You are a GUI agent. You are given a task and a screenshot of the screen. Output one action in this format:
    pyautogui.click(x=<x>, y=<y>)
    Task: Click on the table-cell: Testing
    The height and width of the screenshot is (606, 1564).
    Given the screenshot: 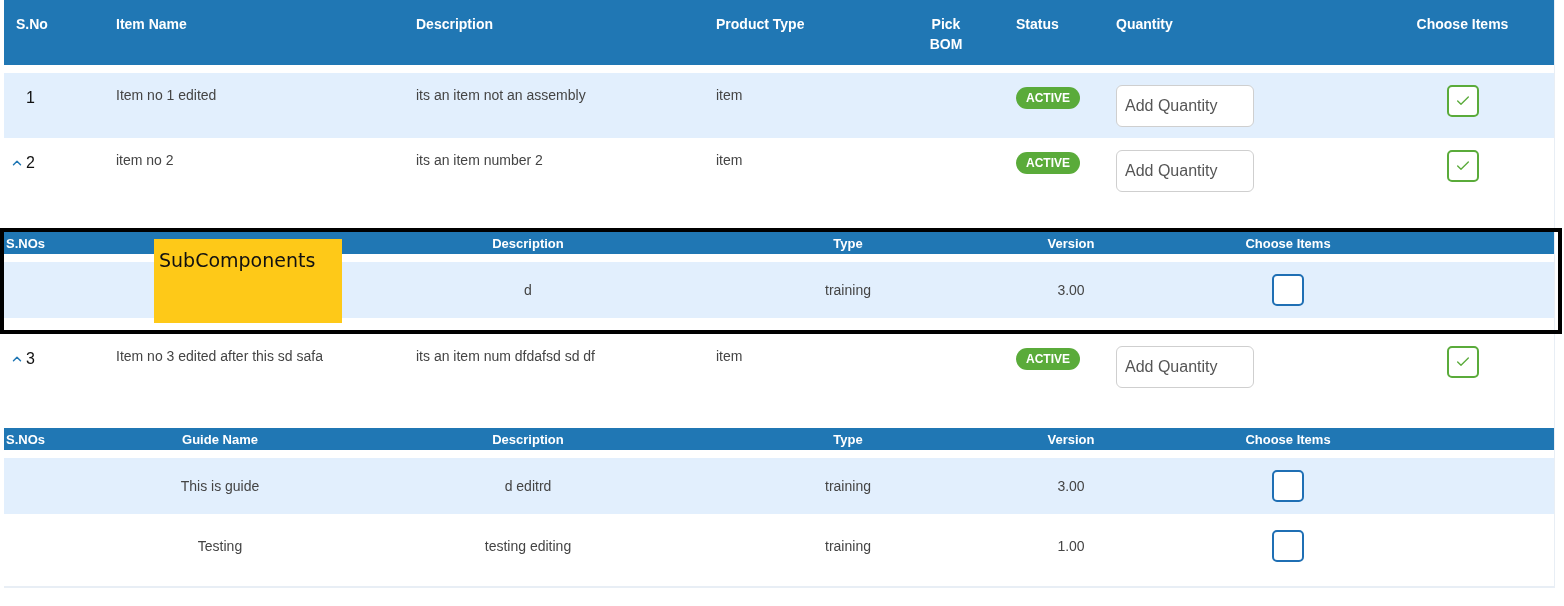 What is the action you would take?
    pyautogui.click(x=220, y=546)
    